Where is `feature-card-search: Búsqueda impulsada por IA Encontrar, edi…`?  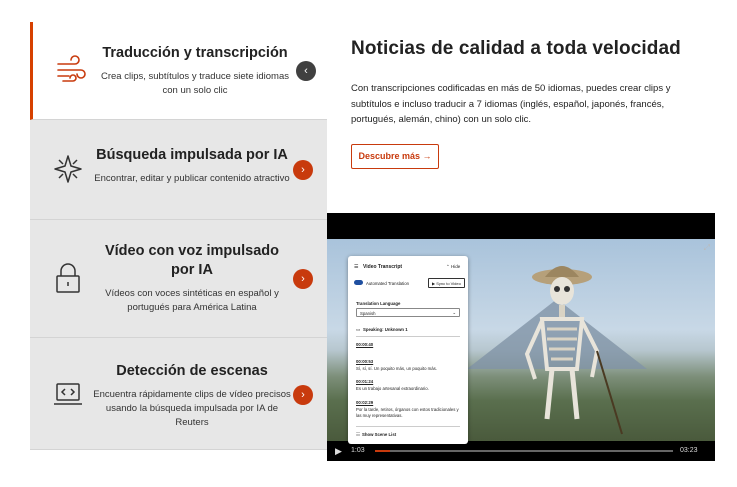 feature-card-search: Búsqueda impulsada por IA Encontrar, edi… is located at coordinates (178, 170).